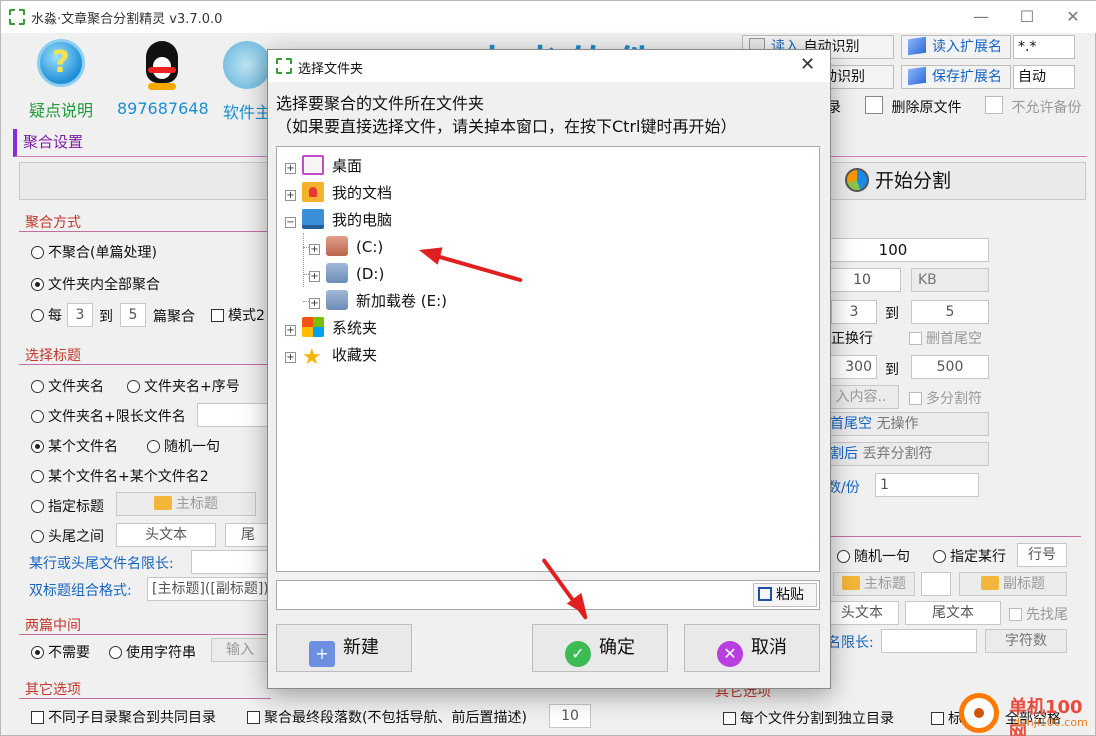 This screenshot has height=736, width=1096. Describe the element at coordinates (906, 424) in the screenshot. I see `trim-select: 首尾空 无操作` at that location.